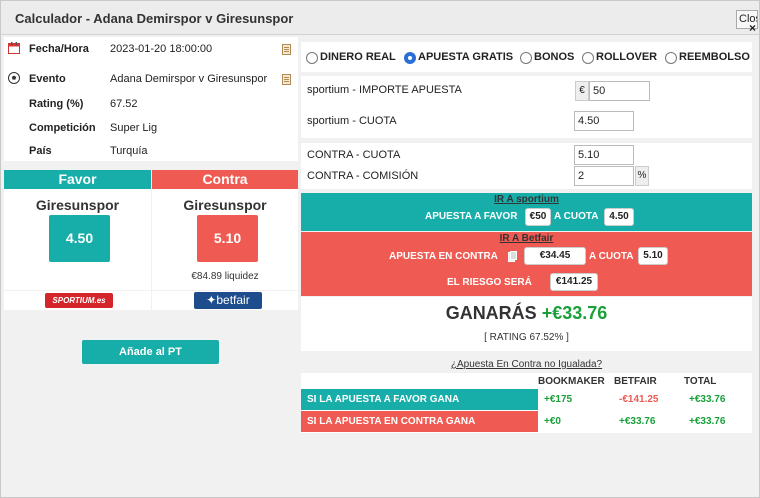 The width and height of the screenshot is (760, 498). I want to click on lay-stake-value: €34.45, so click(555, 255).